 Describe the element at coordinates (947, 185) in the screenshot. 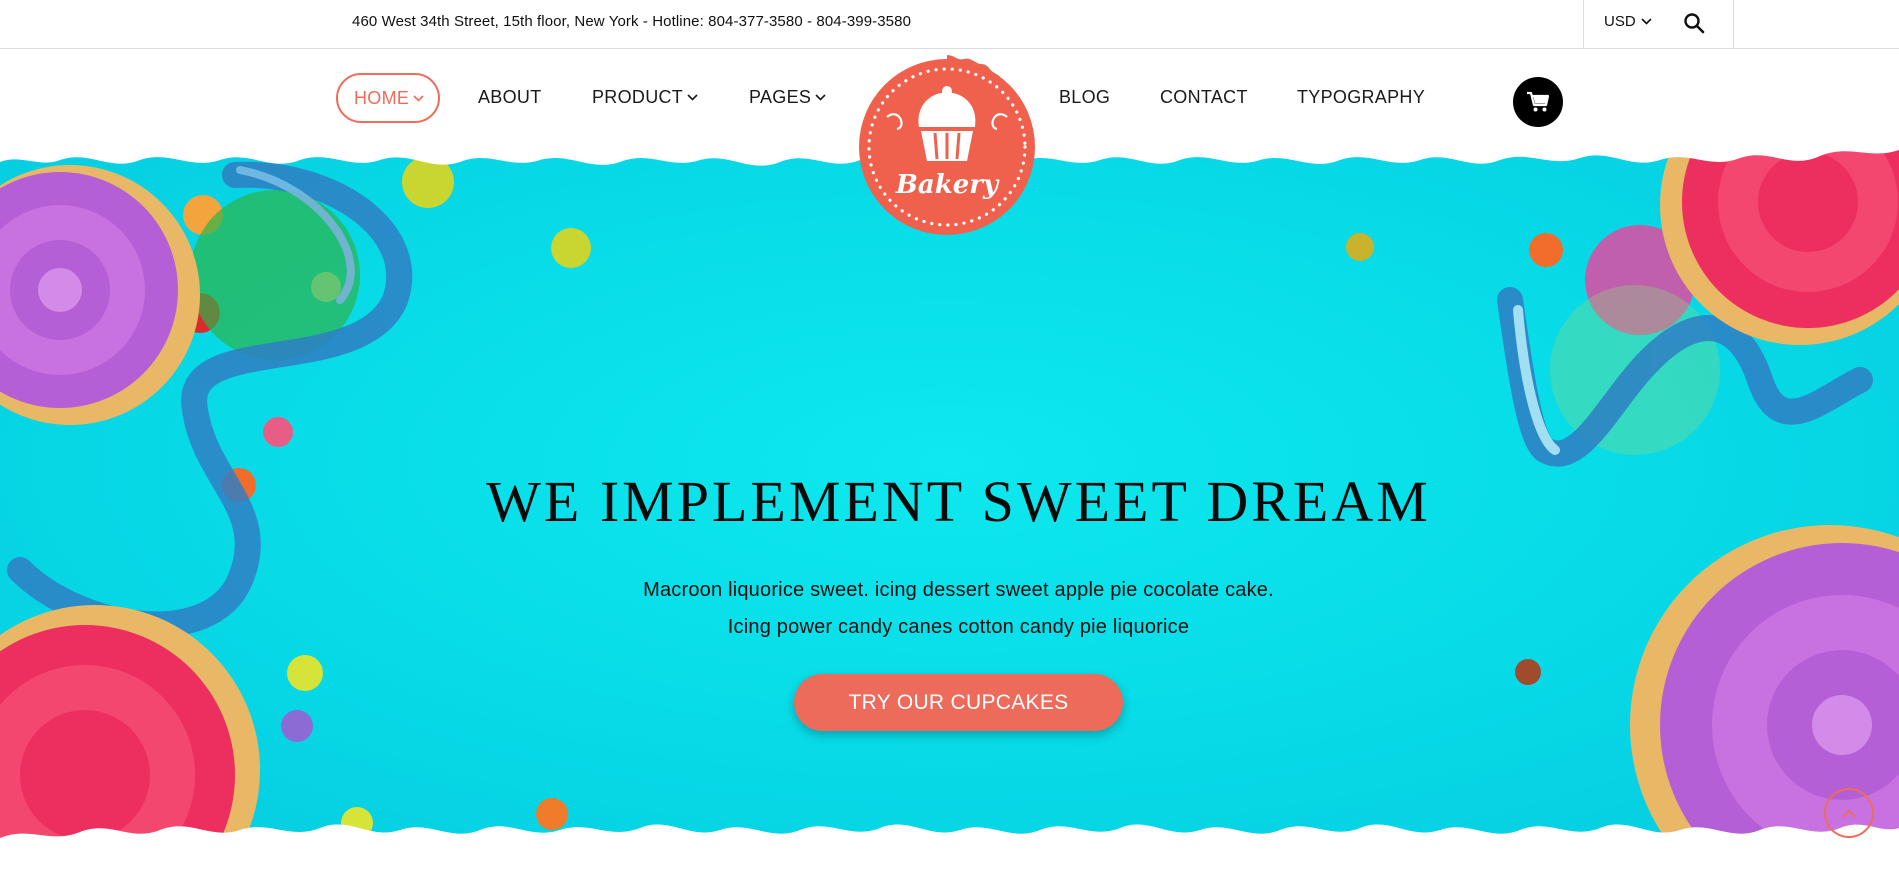

I see `logo-text: Bakery` at that location.